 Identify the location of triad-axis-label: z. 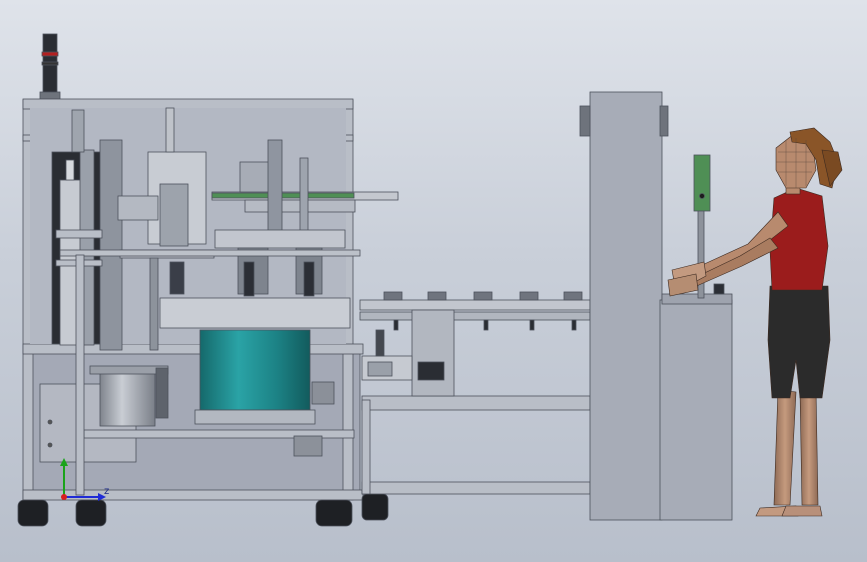
(106, 491).